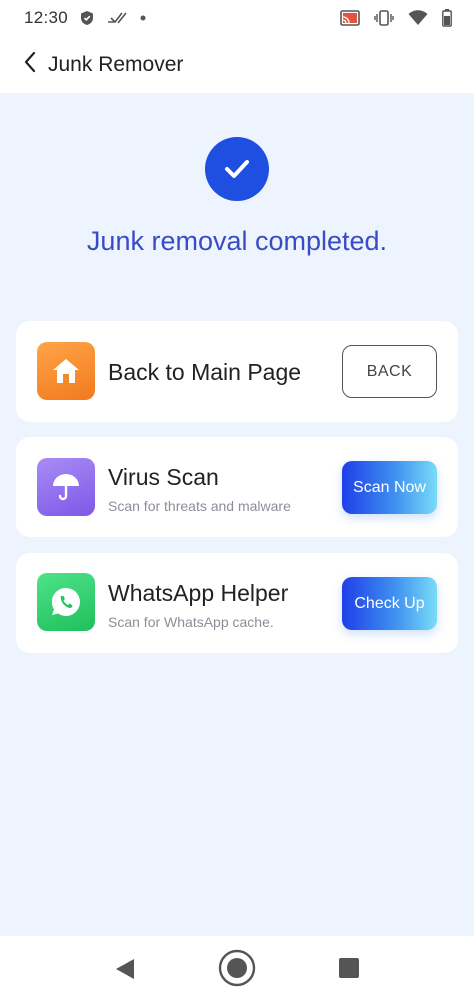 The height and width of the screenshot is (1000, 474). Describe the element at coordinates (237, 169) in the screenshot. I see `check-circle-icon` at that location.